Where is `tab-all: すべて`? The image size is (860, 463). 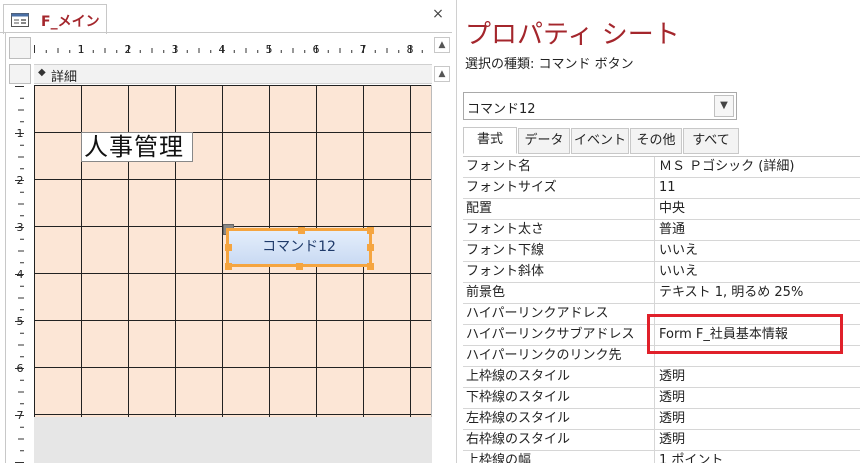 tab-all: すべて is located at coordinates (711, 141).